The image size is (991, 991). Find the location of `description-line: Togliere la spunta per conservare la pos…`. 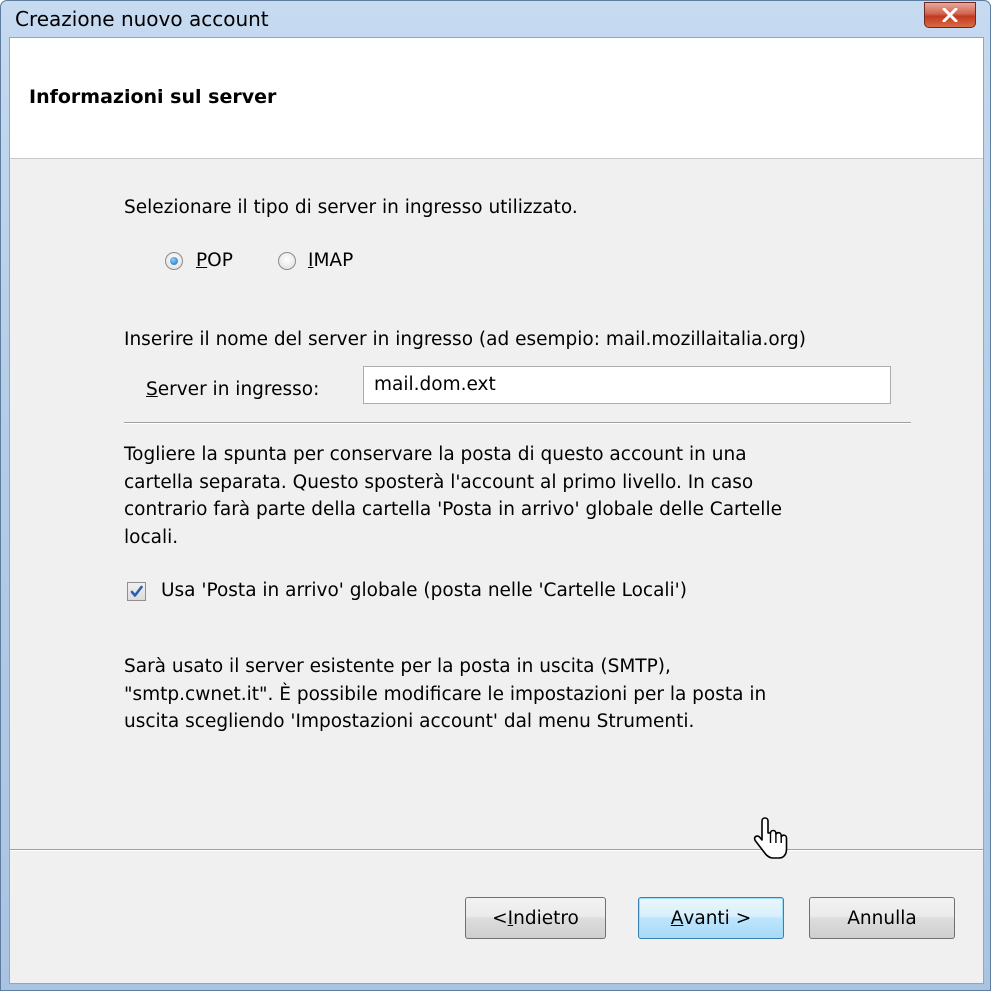

description-line: Togliere la spunta per conservare la pos… is located at coordinates (435, 454).